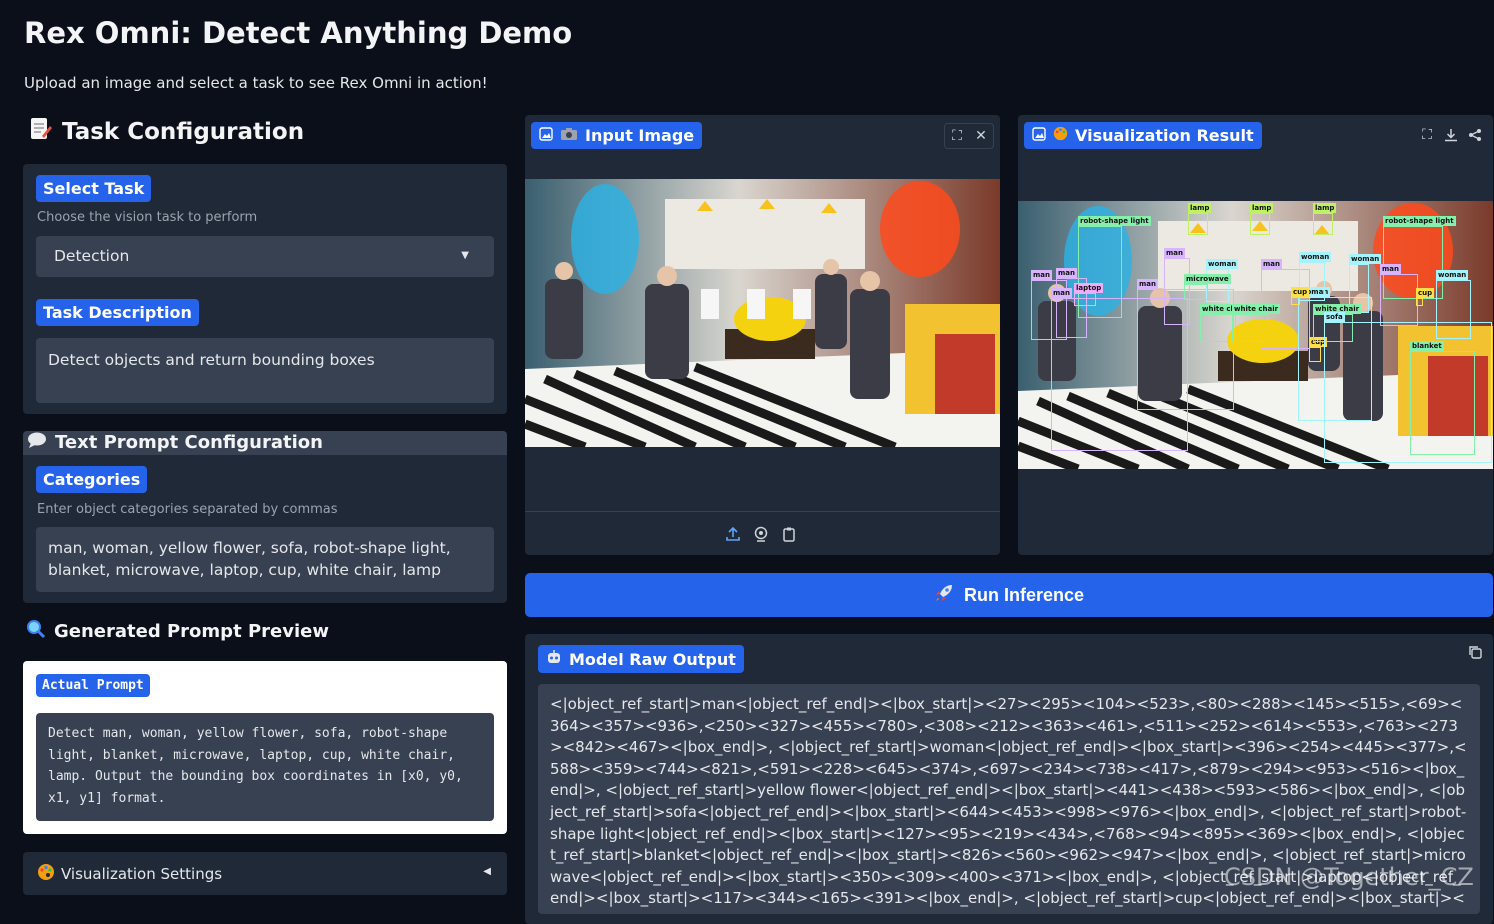  I want to click on chevron-down-icon: ▼, so click(465, 255).